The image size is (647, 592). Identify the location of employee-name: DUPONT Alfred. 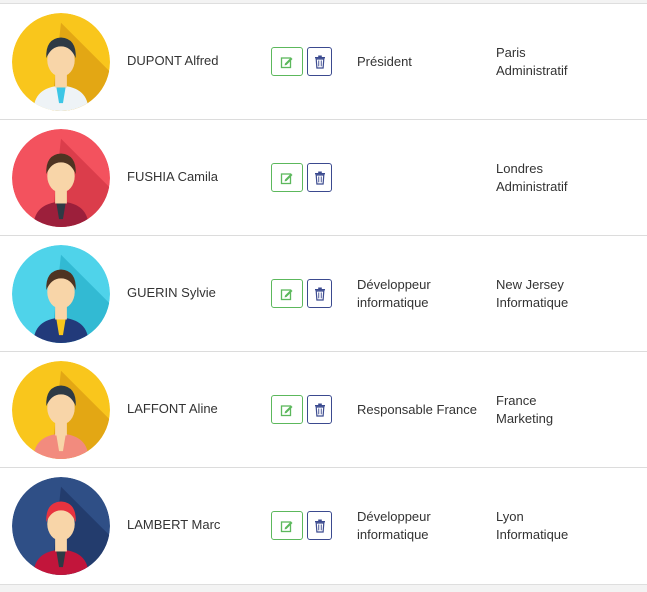
(173, 60).